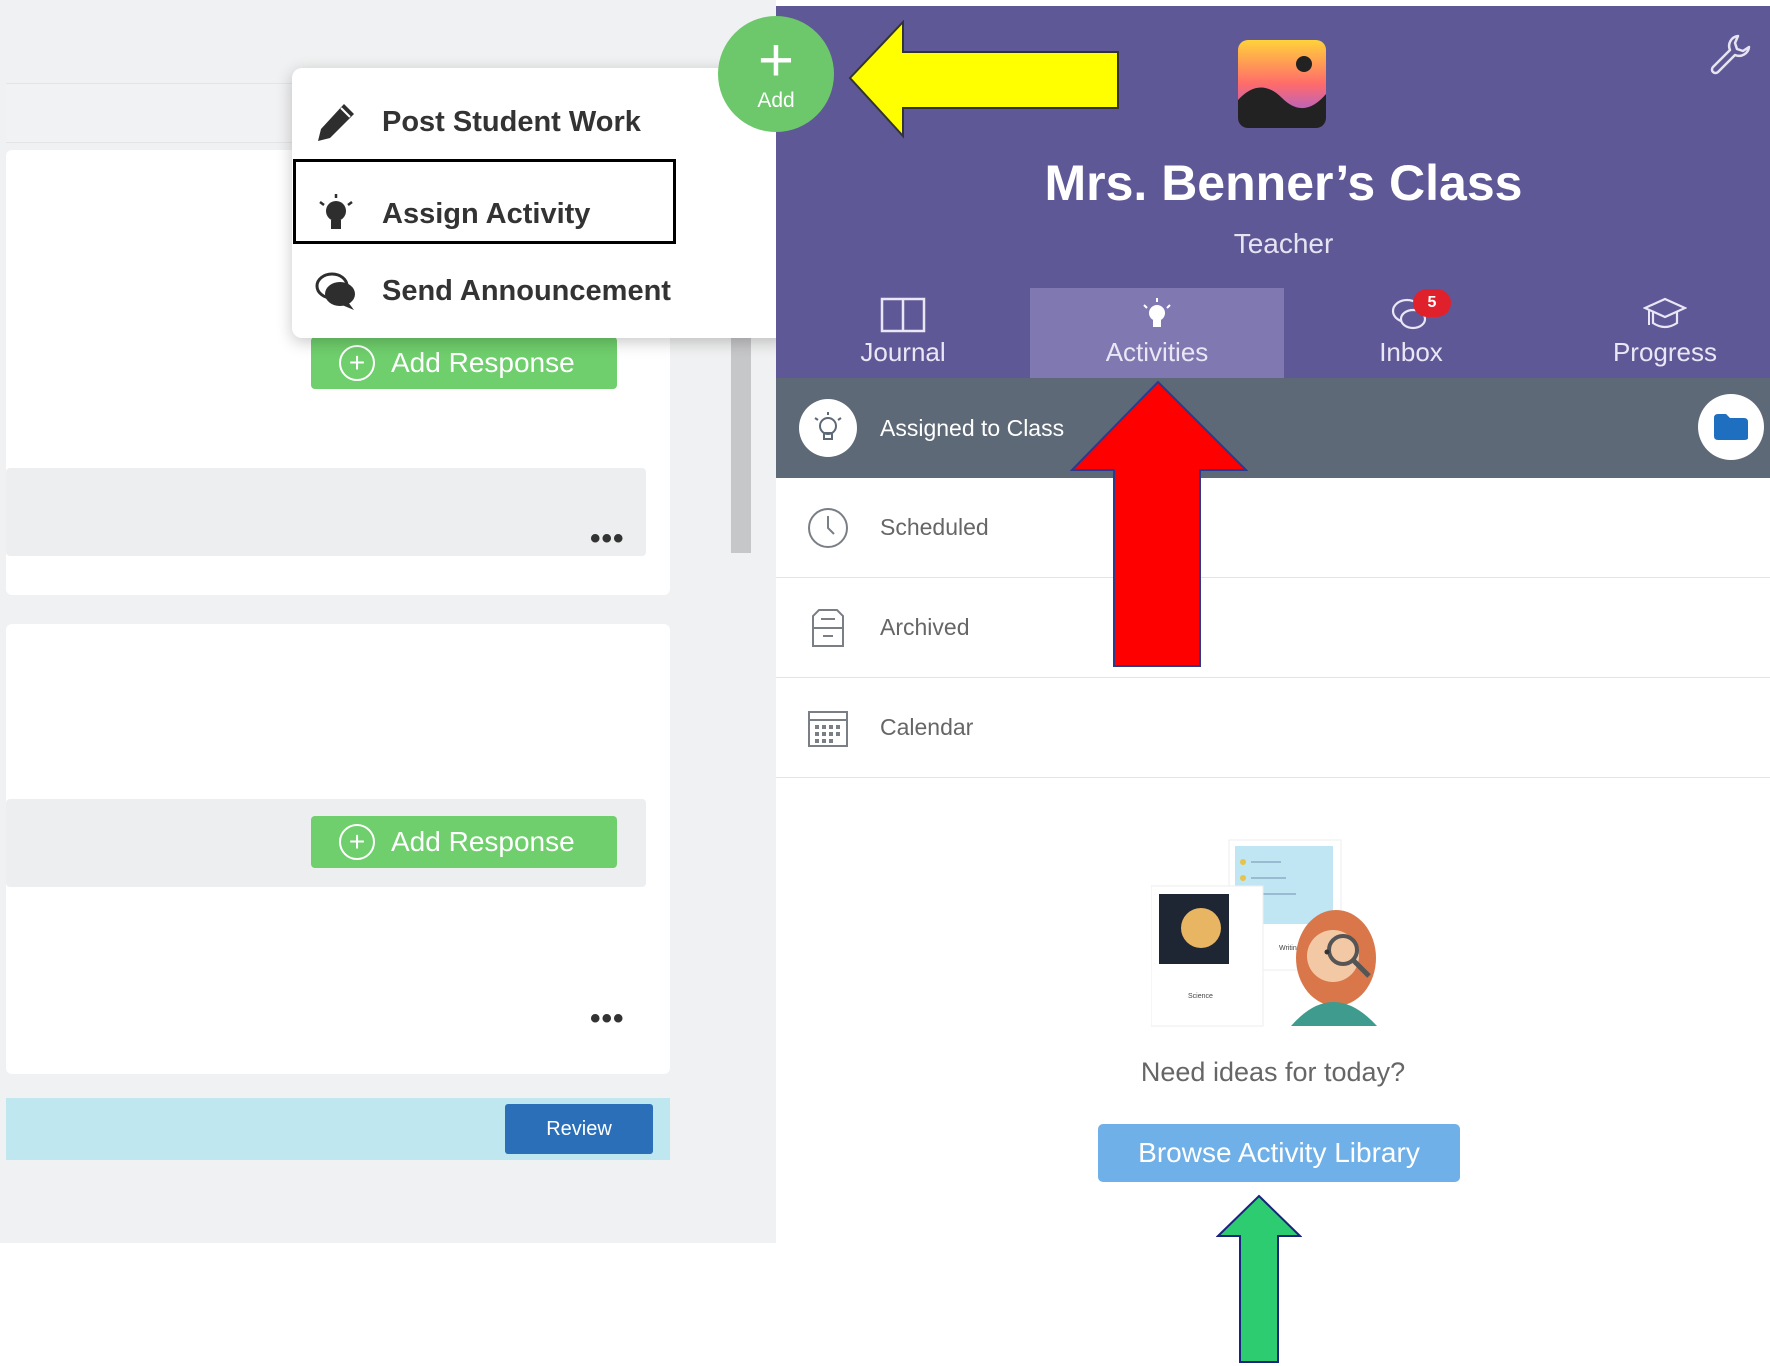 The height and width of the screenshot is (1366, 1770). I want to click on list-item-scheduled: Scheduled, so click(1273, 528).